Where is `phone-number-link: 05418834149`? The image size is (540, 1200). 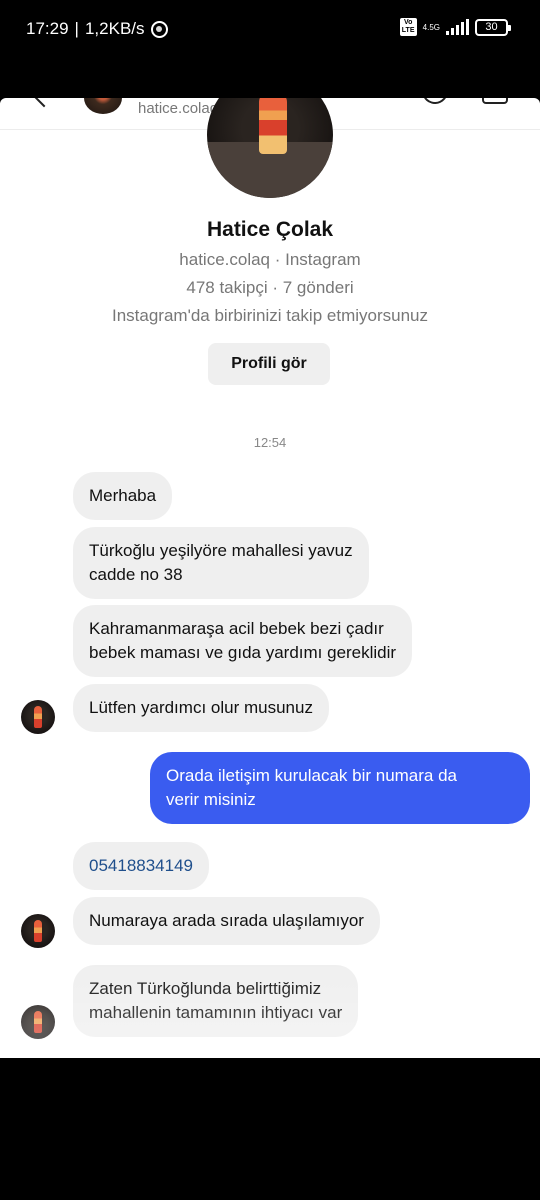 phone-number-link: 05418834149 is located at coordinates (141, 865).